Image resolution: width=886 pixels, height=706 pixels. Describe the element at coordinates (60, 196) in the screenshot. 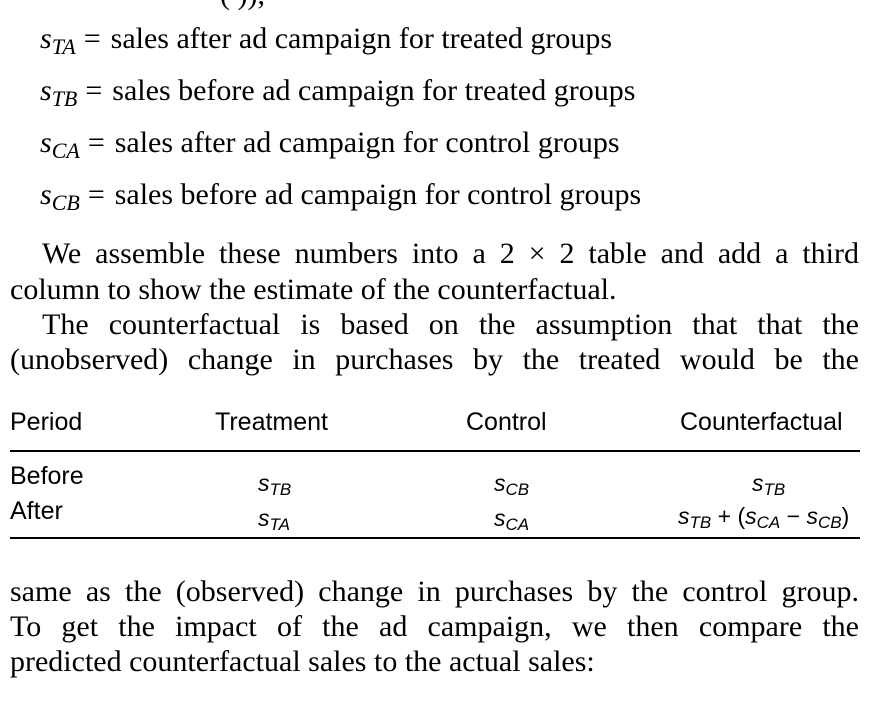

I see `symbol: sCB` at that location.